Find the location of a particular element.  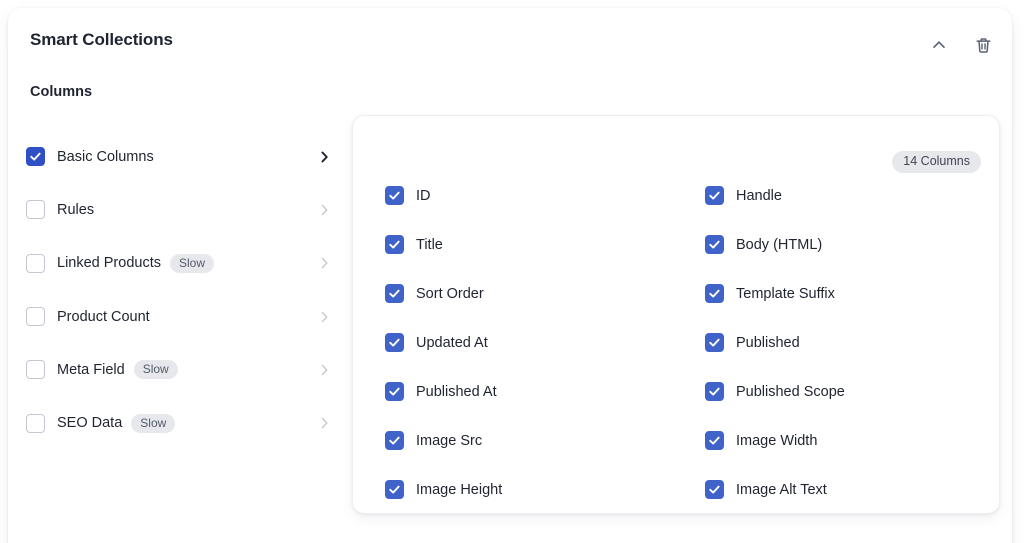

checkbox-handle is located at coordinates (714, 195).